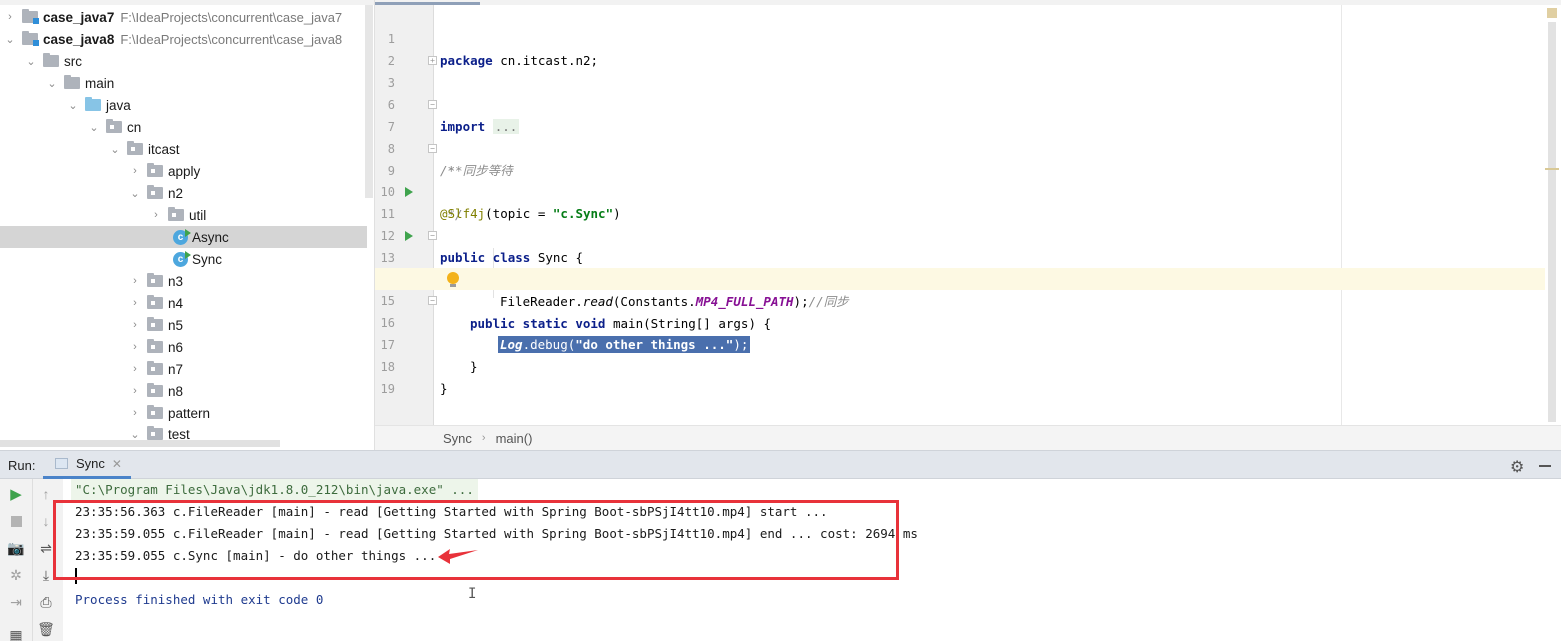  I want to click on module-folder-icon, so click(30, 16).